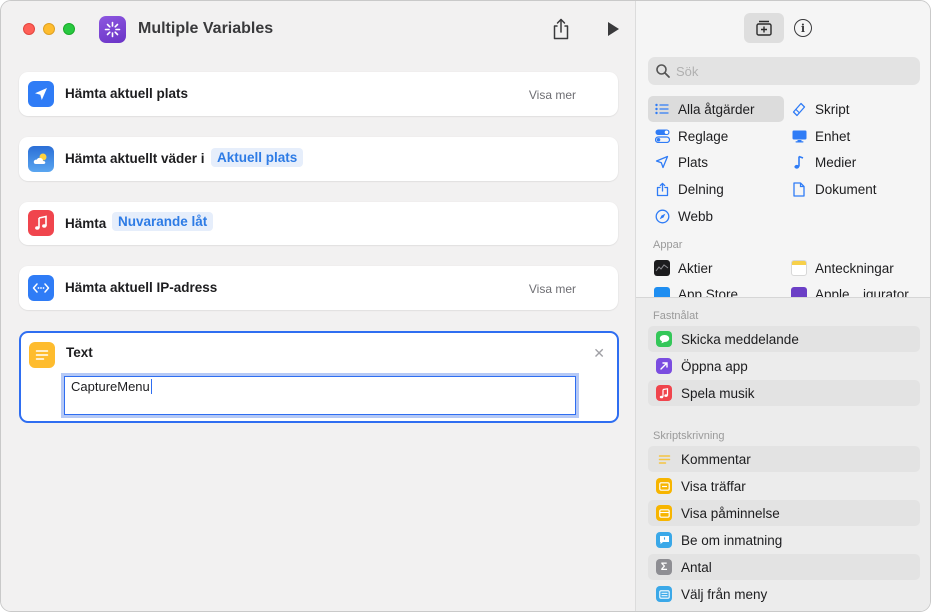  What do you see at coordinates (803, 28) in the screenshot?
I see `info-tab-icon: i` at bounding box center [803, 28].